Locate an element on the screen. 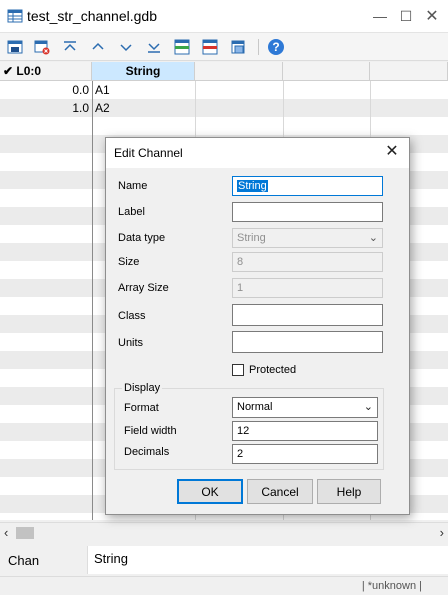  title-bar: test_str_channel.gdb — ☐ ✕ is located at coordinates (224, 16).